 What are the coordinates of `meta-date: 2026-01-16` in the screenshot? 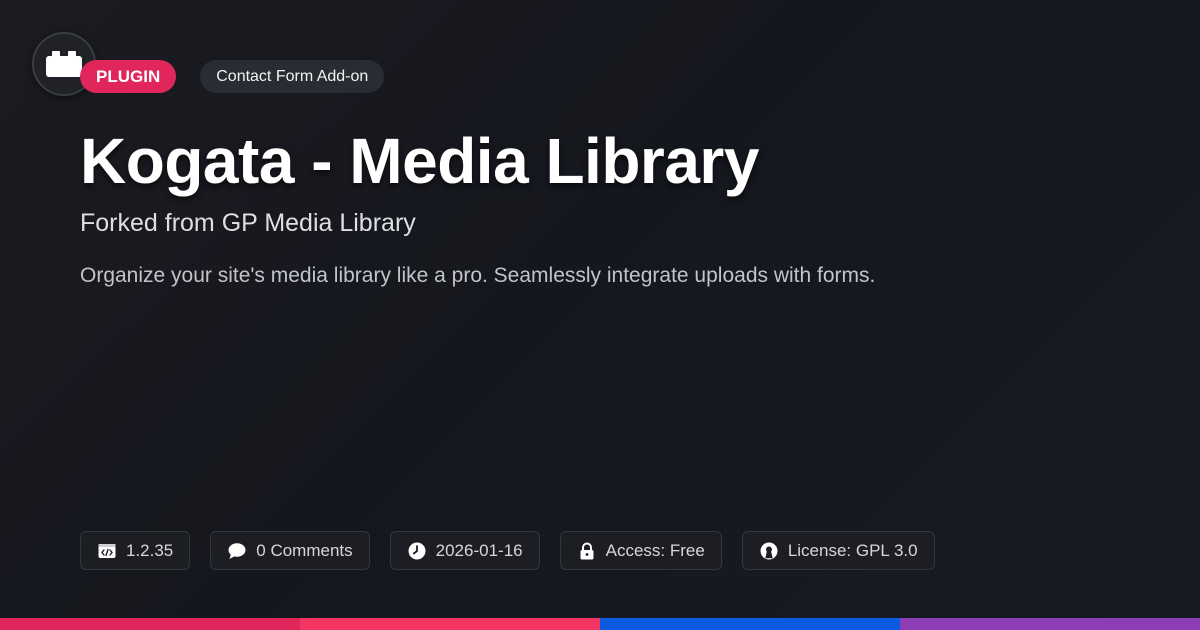 It's located at (464, 550).